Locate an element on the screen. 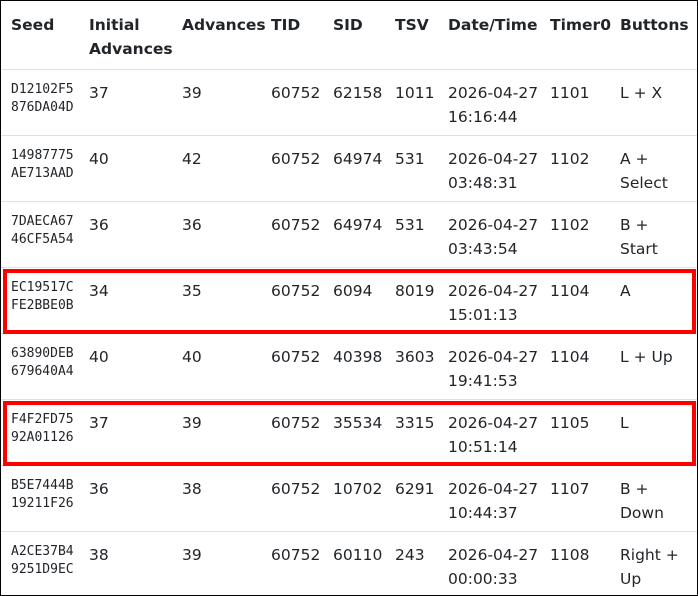 The height and width of the screenshot is (596, 698). cell-datetime: 2026-04-27 10:51:14 is located at coordinates (499, 432).